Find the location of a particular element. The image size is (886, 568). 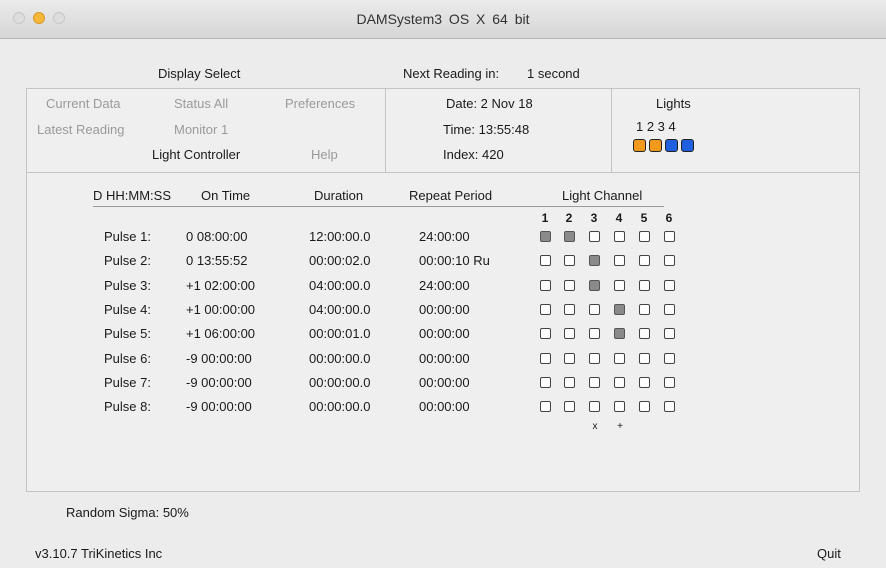

pulse-label: Pulse 6: is located at coordinates (127, 358).